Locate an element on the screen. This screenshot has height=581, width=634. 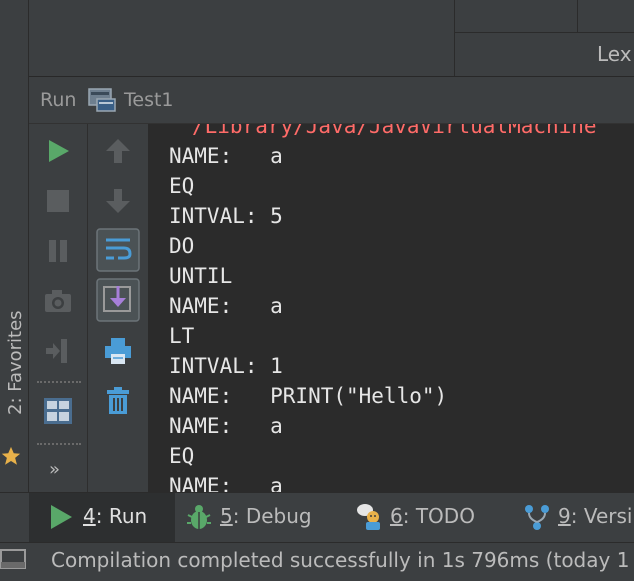
pause-icon is located at coordinates (58, 251).